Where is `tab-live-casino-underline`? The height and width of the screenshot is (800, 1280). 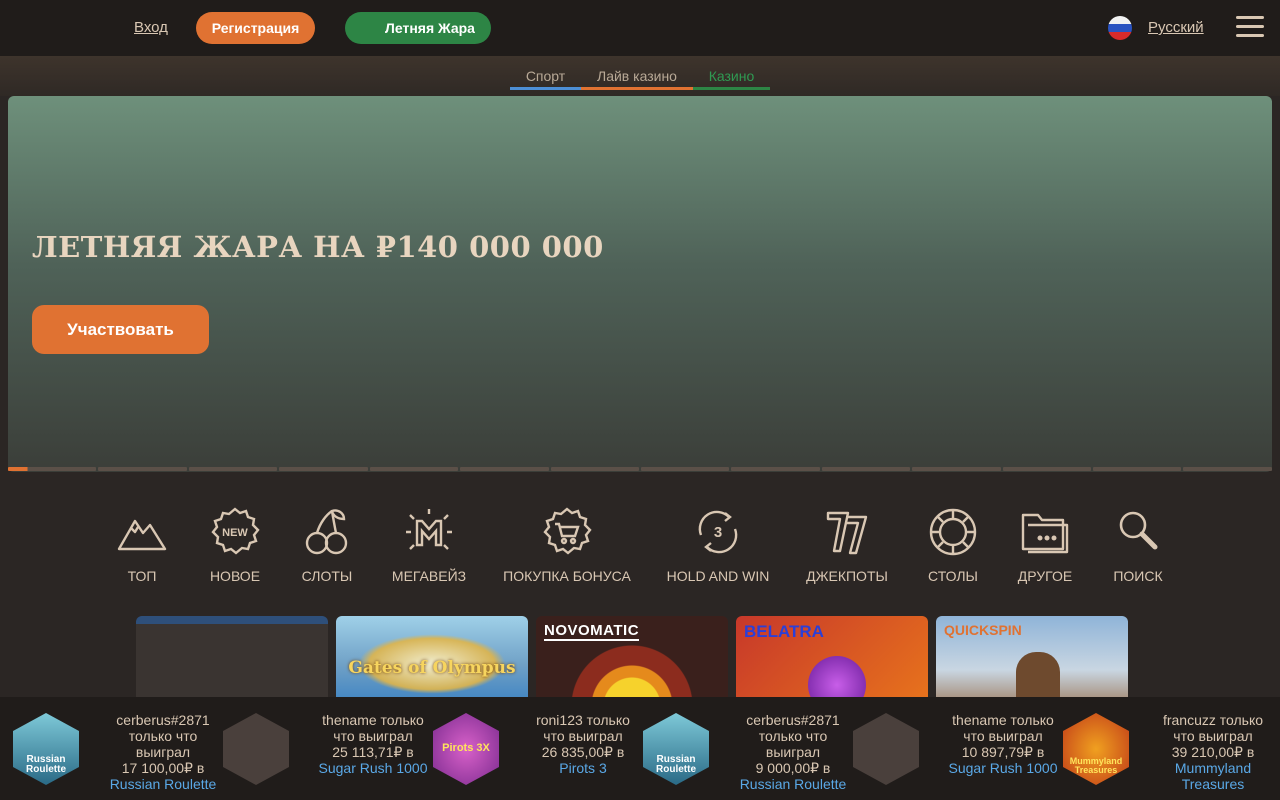
tab-live-casino-underline is located at coordinates (637, 88).